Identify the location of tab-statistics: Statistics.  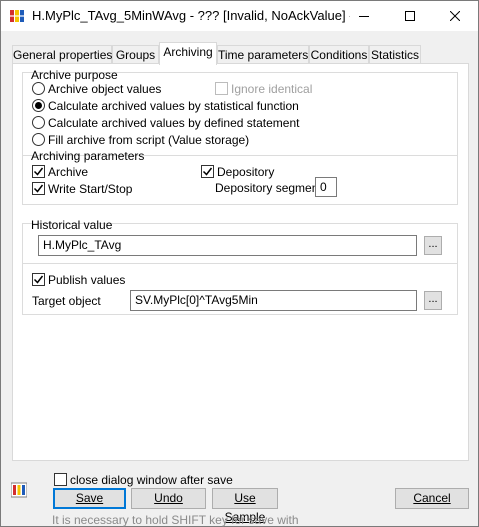
(395, 54).